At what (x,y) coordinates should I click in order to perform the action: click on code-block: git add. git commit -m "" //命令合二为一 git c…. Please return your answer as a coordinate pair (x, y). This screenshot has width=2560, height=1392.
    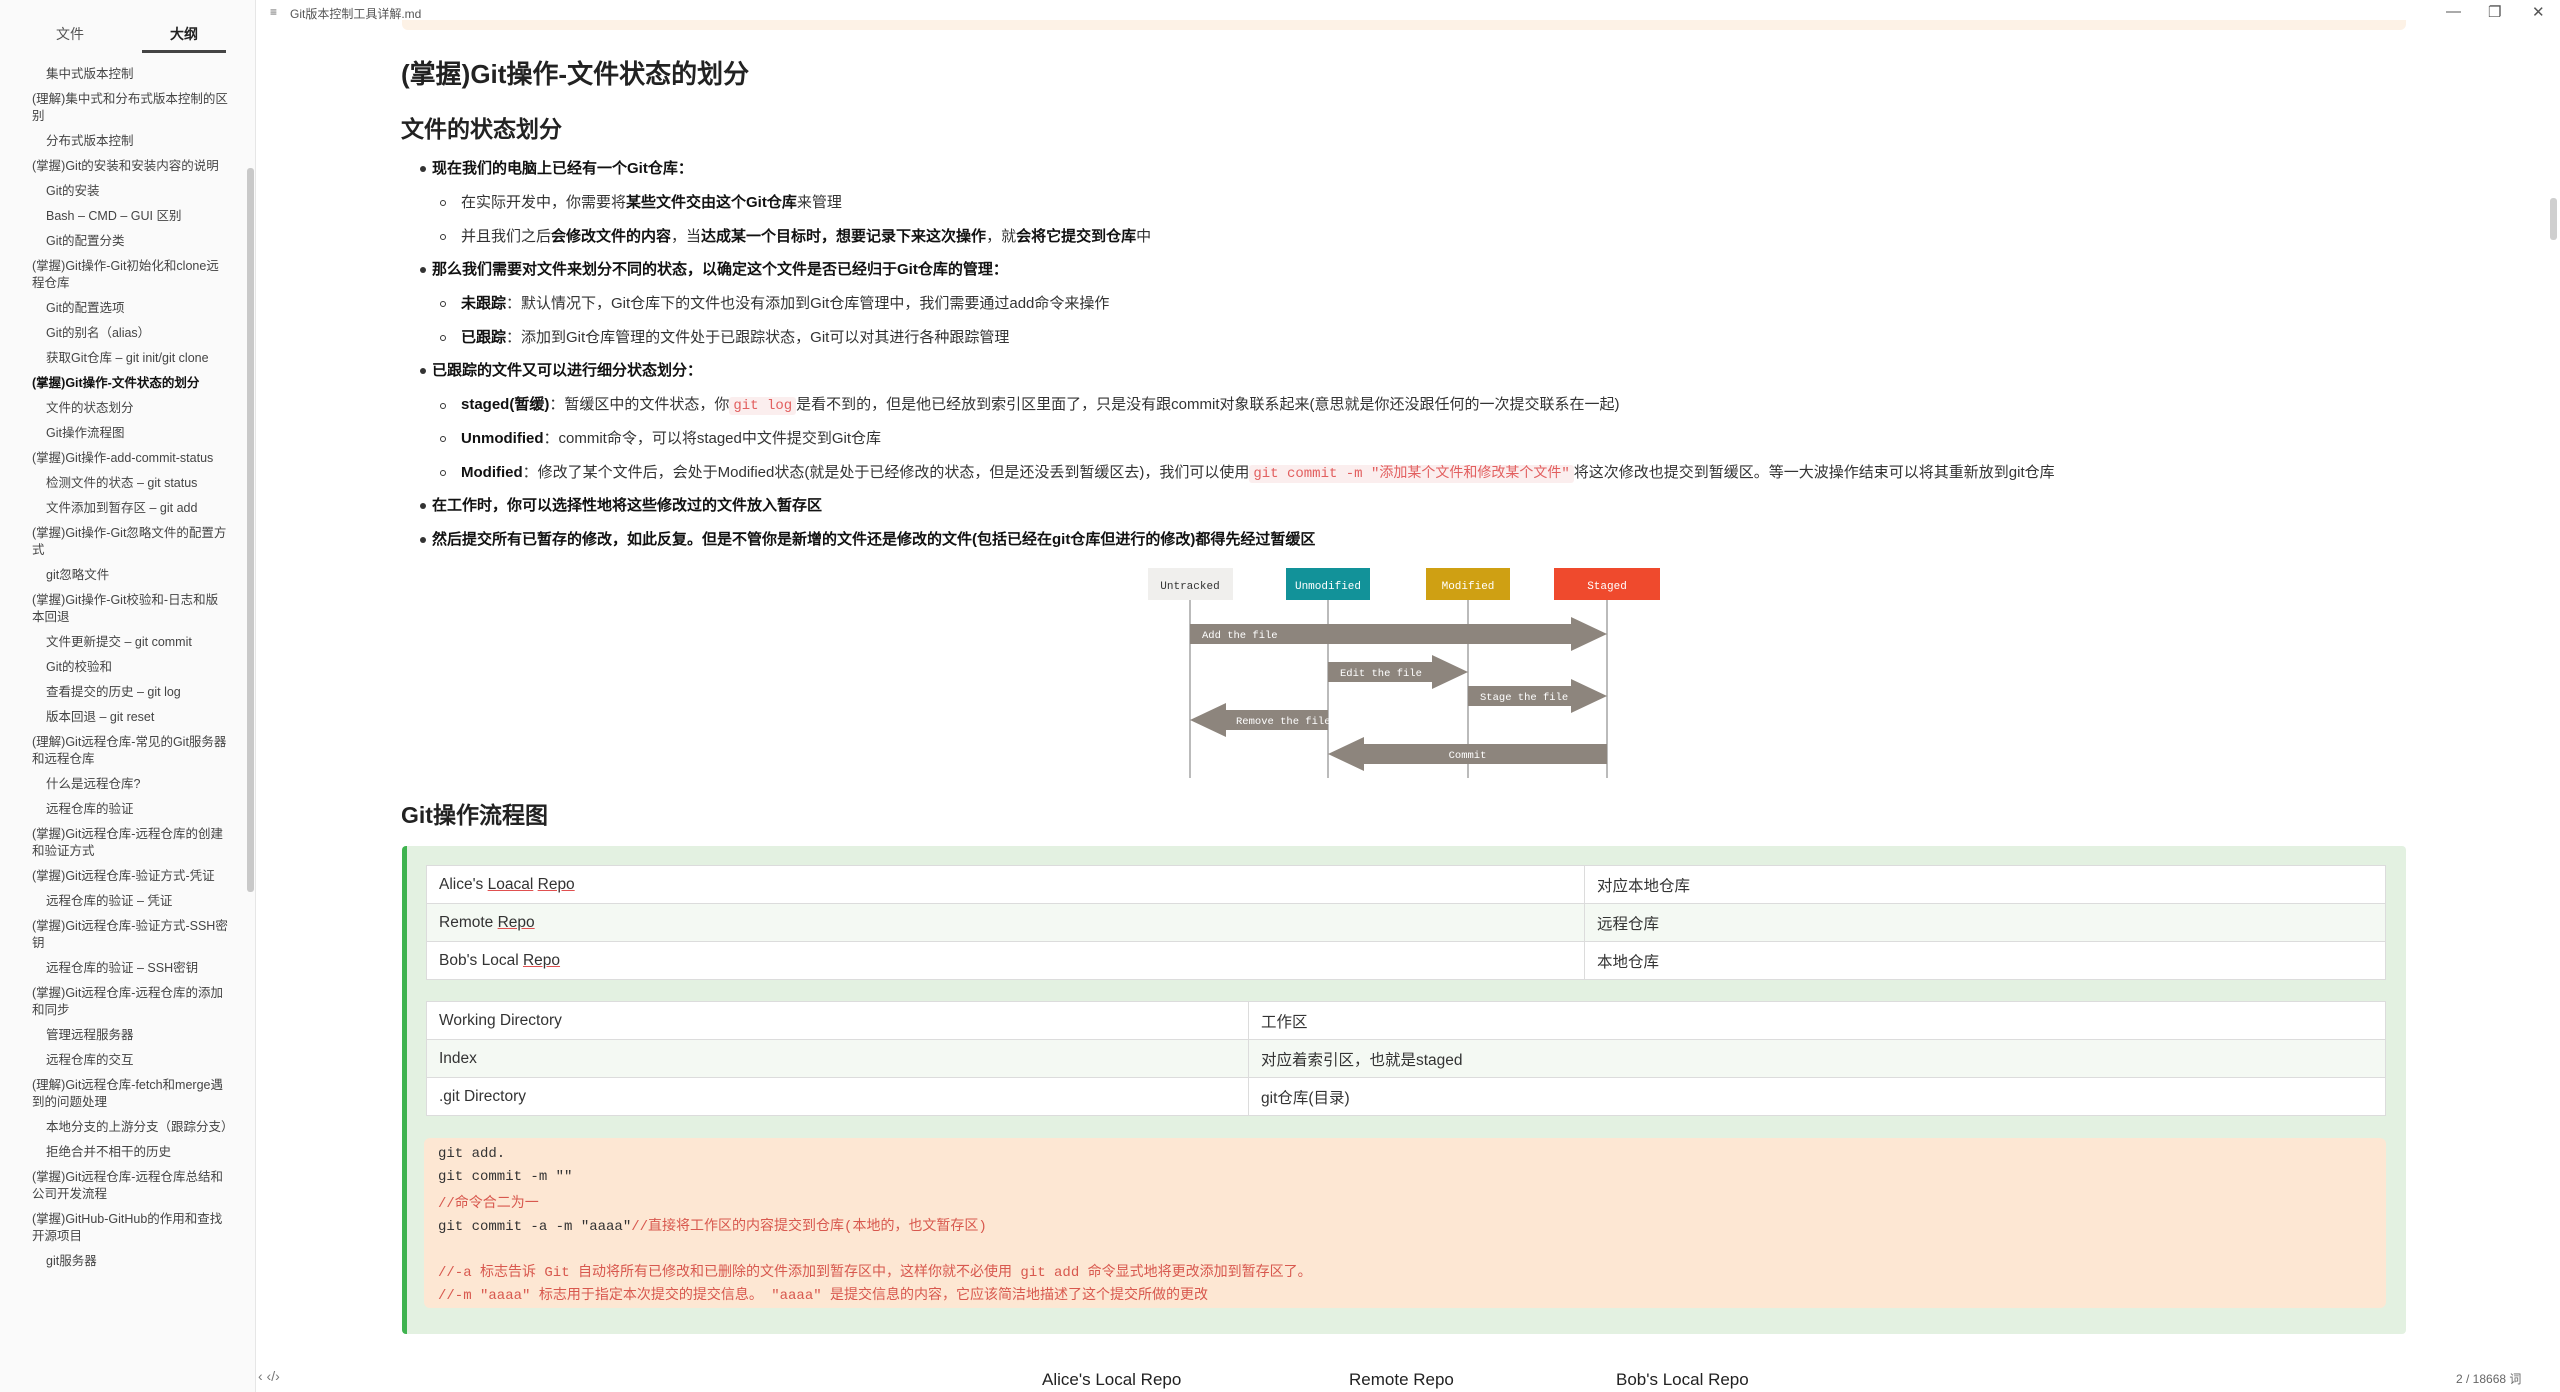
    Looking at the image, I should click on (1405, 1223).